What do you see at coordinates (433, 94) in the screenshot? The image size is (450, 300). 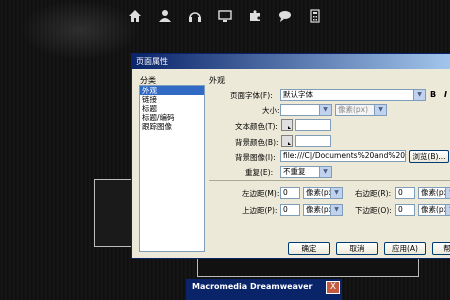 I see `bold-button: B` at bounding box center [433, 94].